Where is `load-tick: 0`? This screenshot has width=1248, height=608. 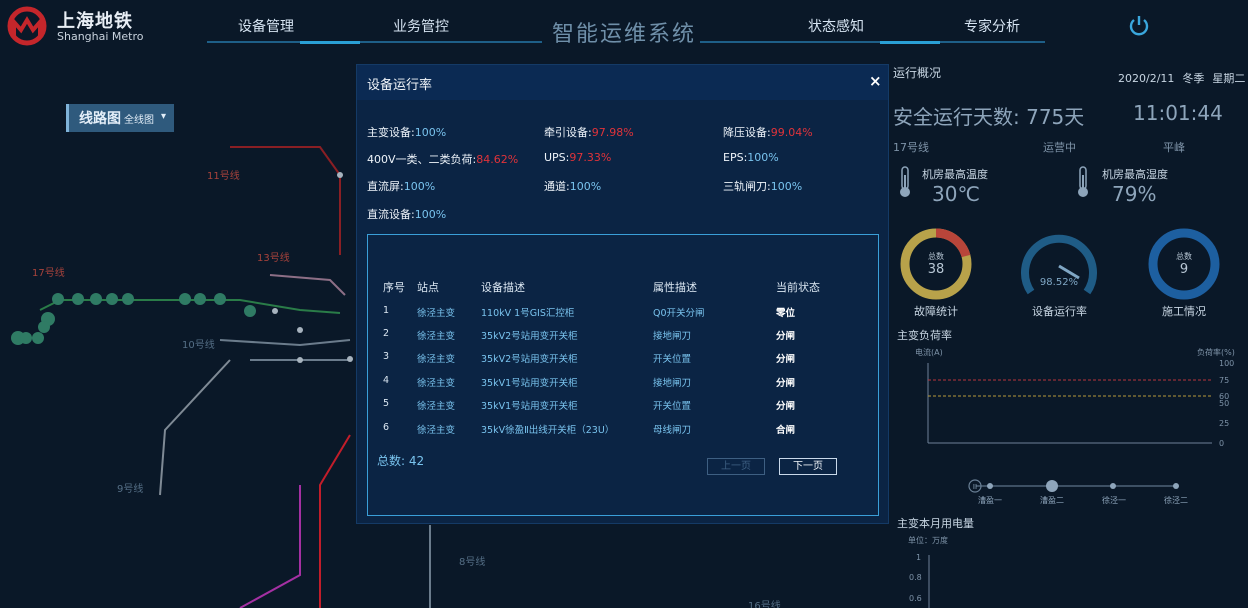 load-tick: 0 is located at coordinates (1222, 443).